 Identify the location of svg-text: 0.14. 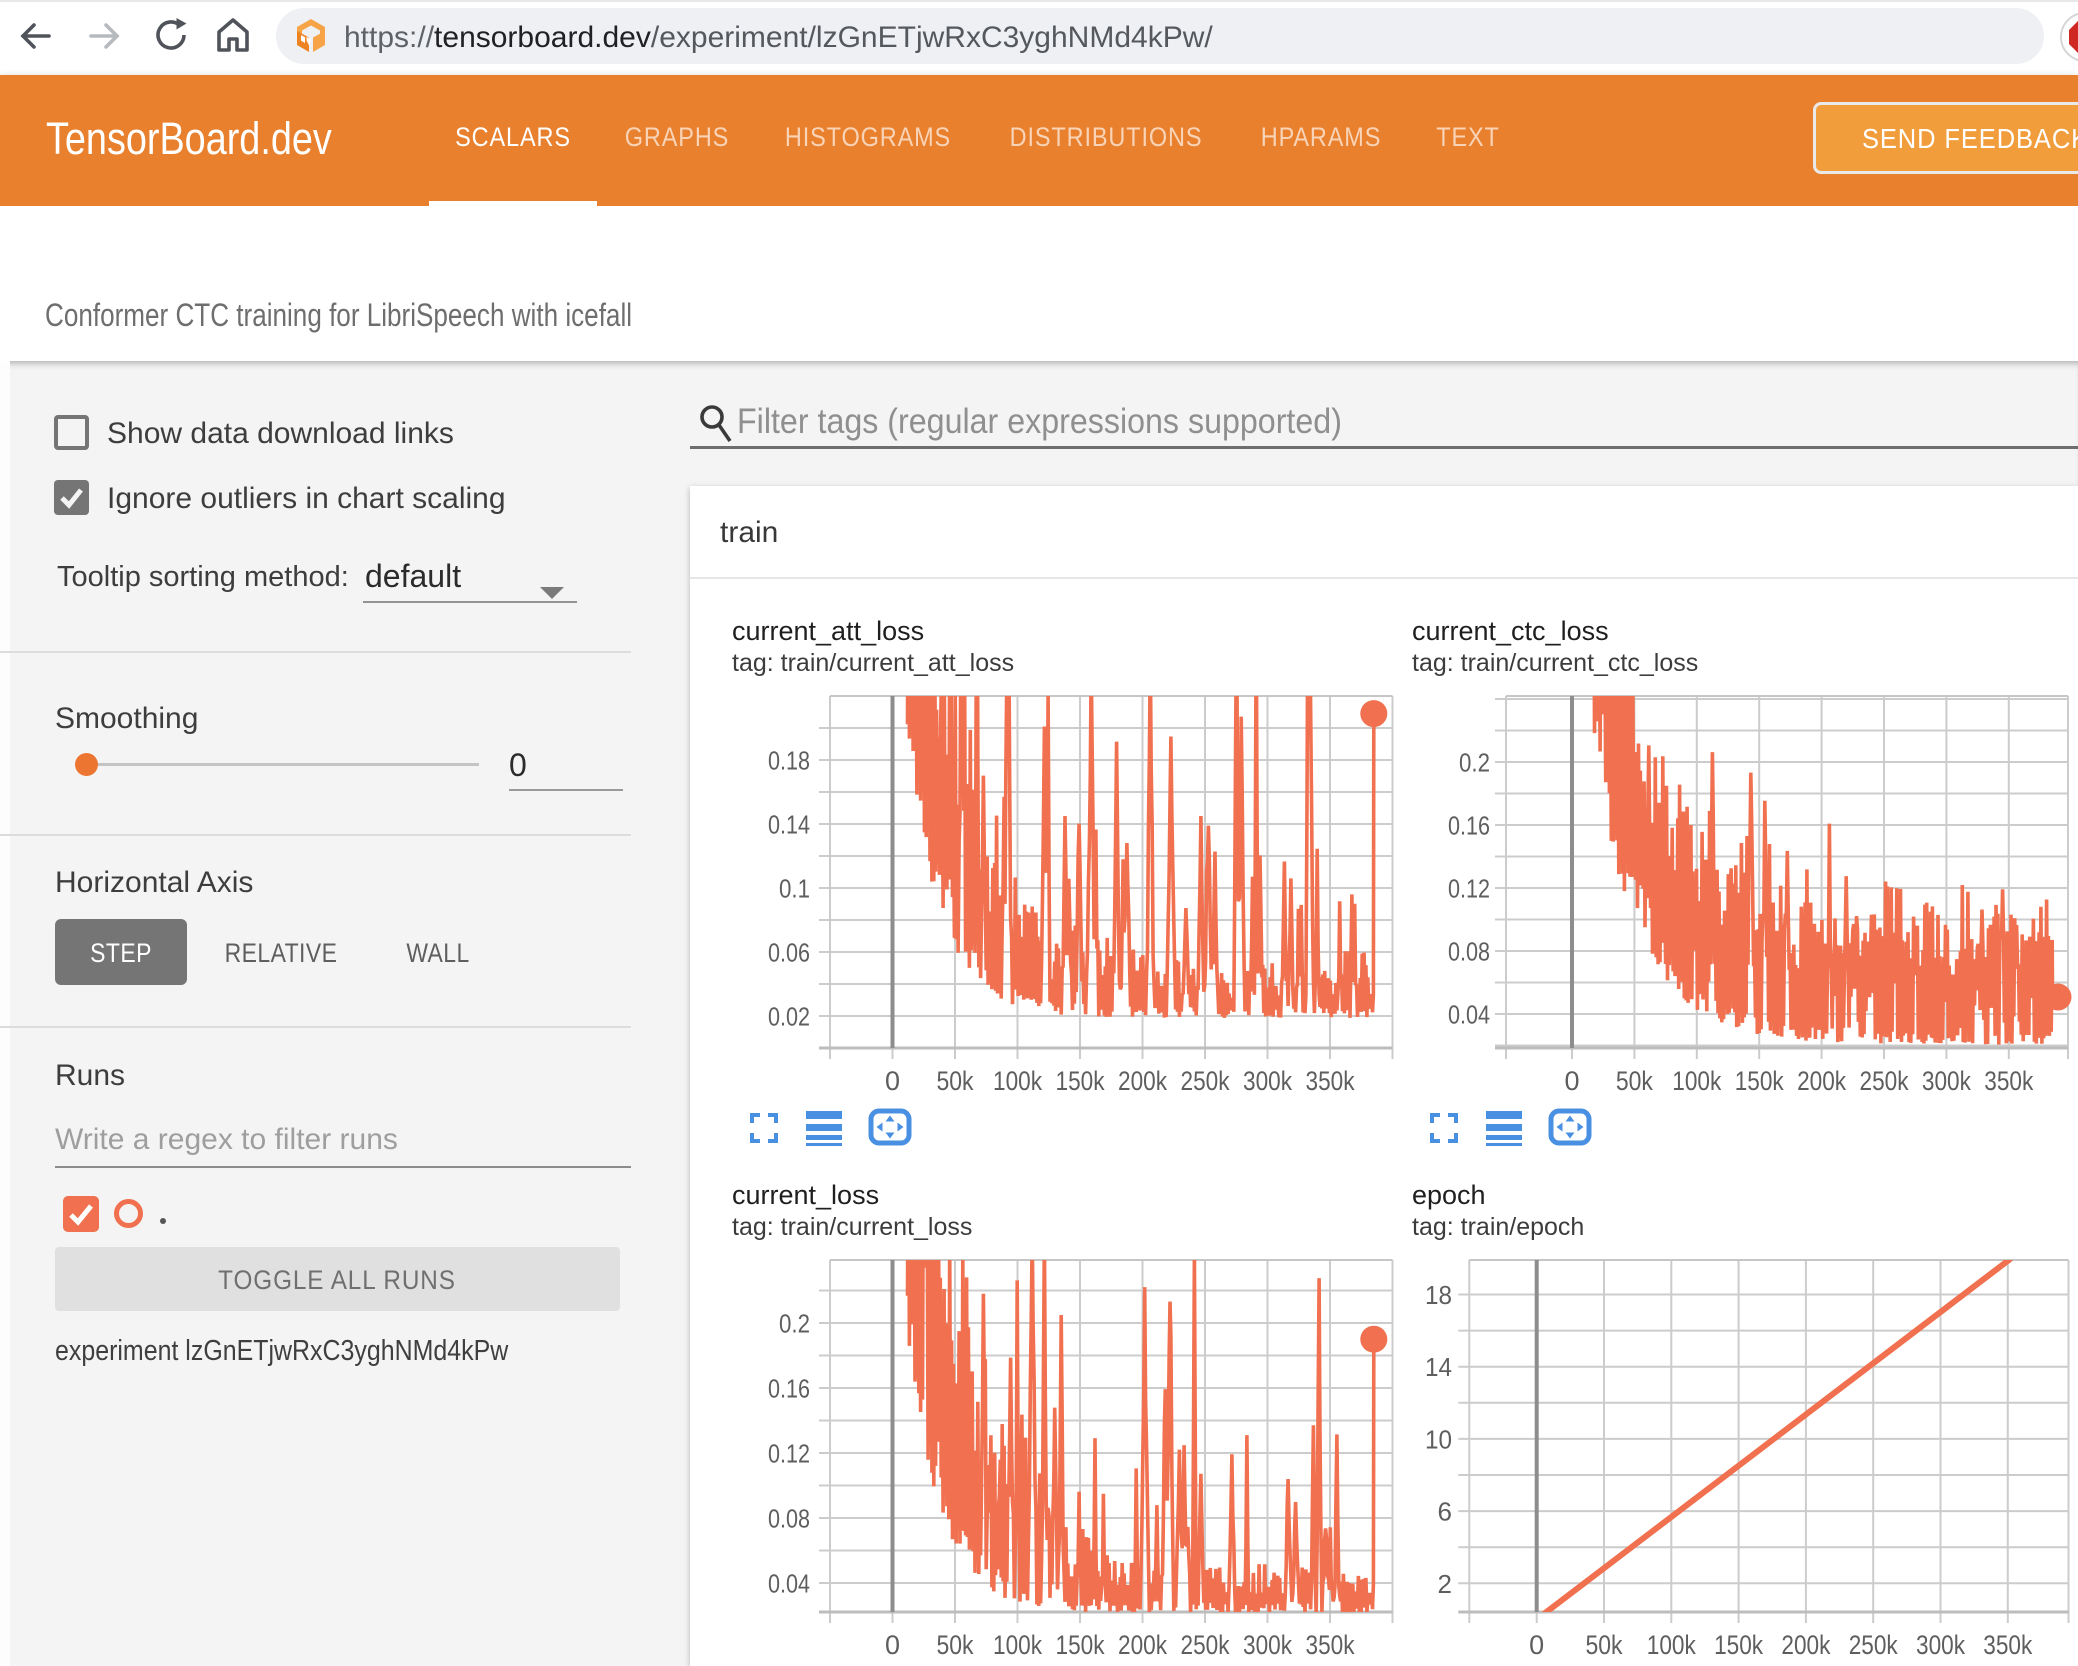
(789, 825).